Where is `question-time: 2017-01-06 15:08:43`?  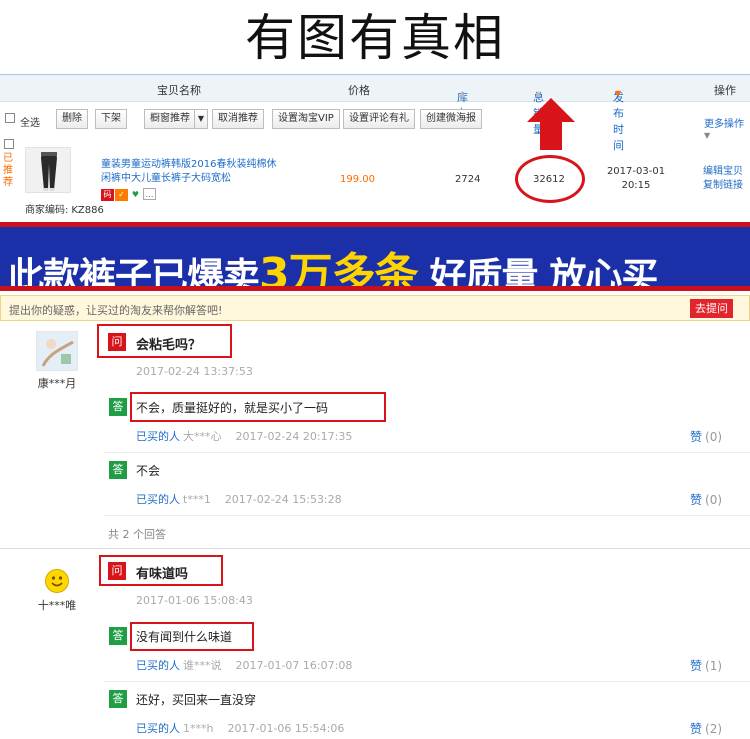 question-time: 2017-01-06 15:08:43 is located at coordinates (194, 600).